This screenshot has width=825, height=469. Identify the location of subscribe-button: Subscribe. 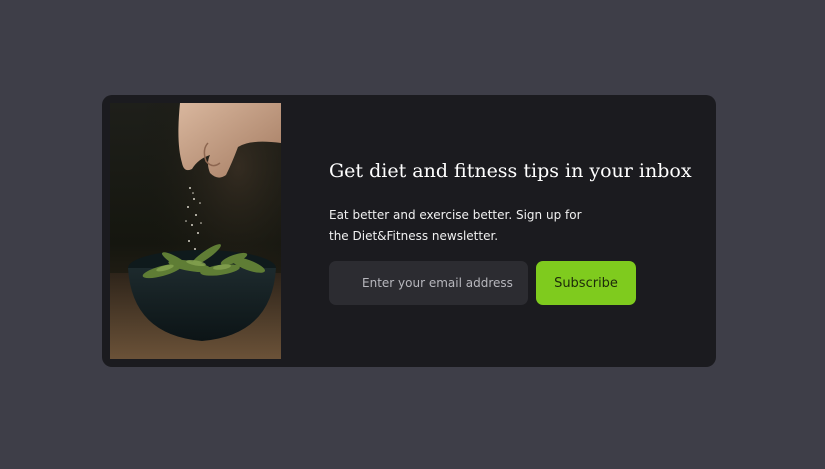
(586, 283).